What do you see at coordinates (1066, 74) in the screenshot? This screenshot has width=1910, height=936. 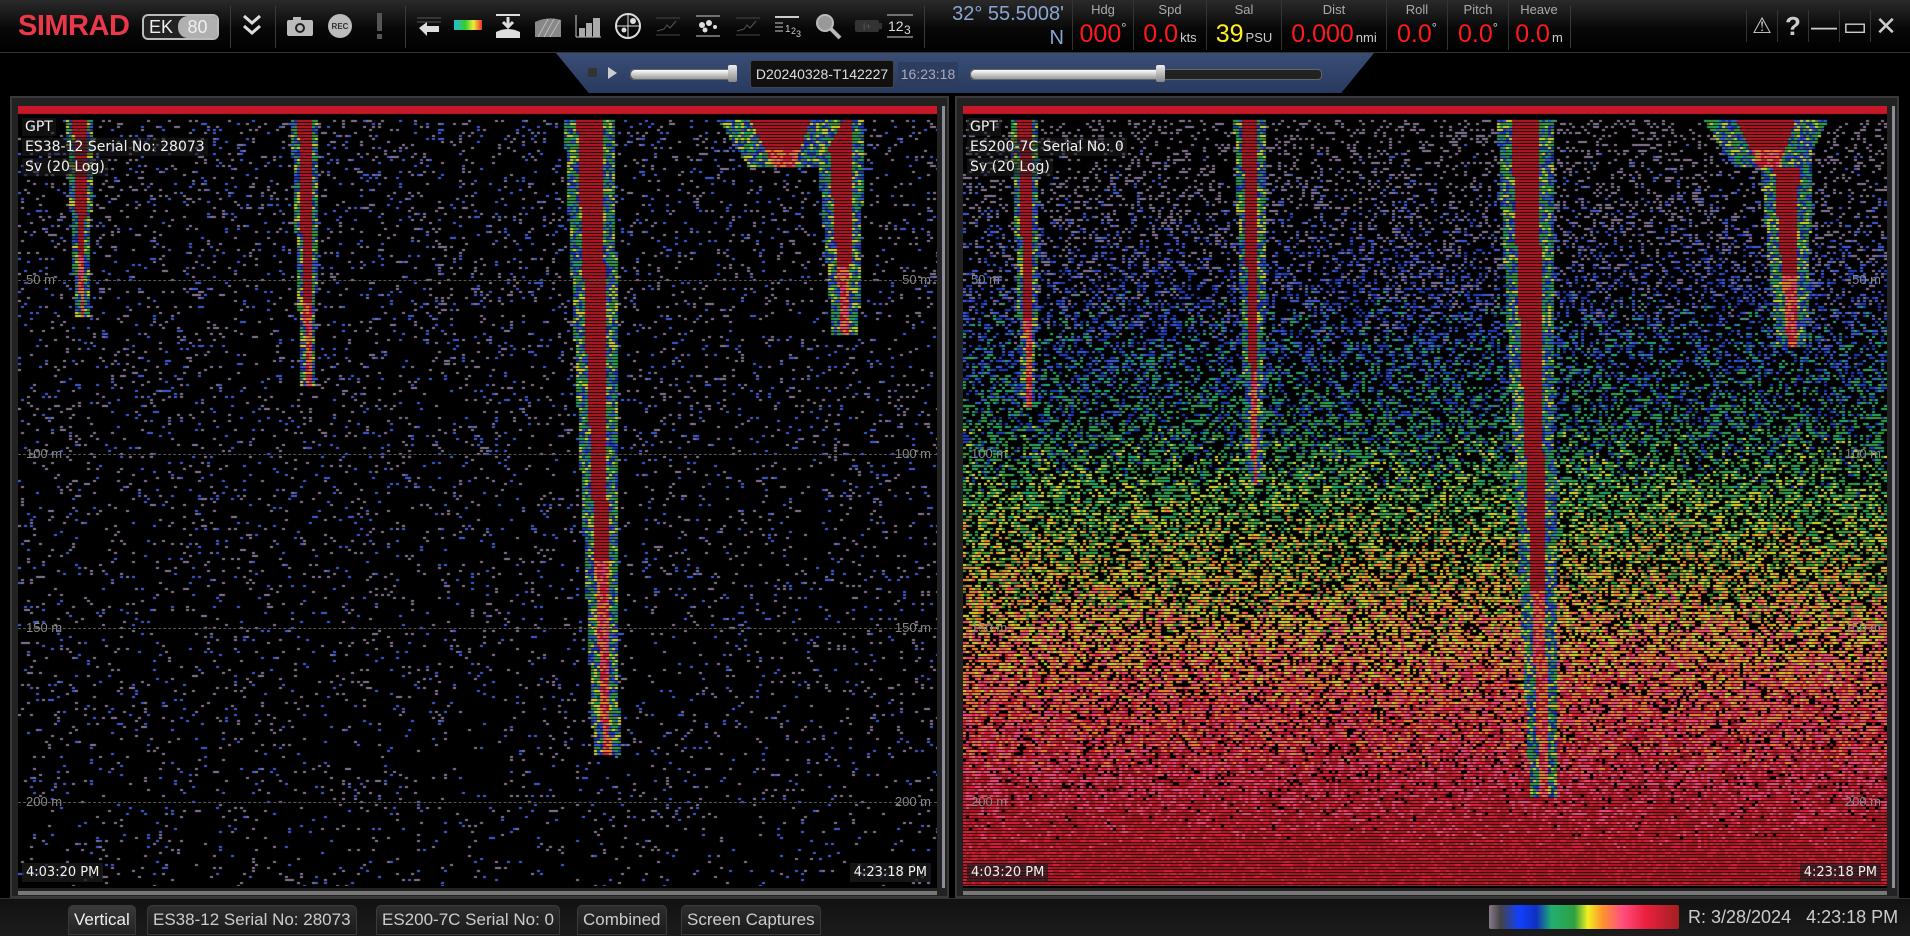 I see `position-slider-fill` at bounding box center [1066, 74].